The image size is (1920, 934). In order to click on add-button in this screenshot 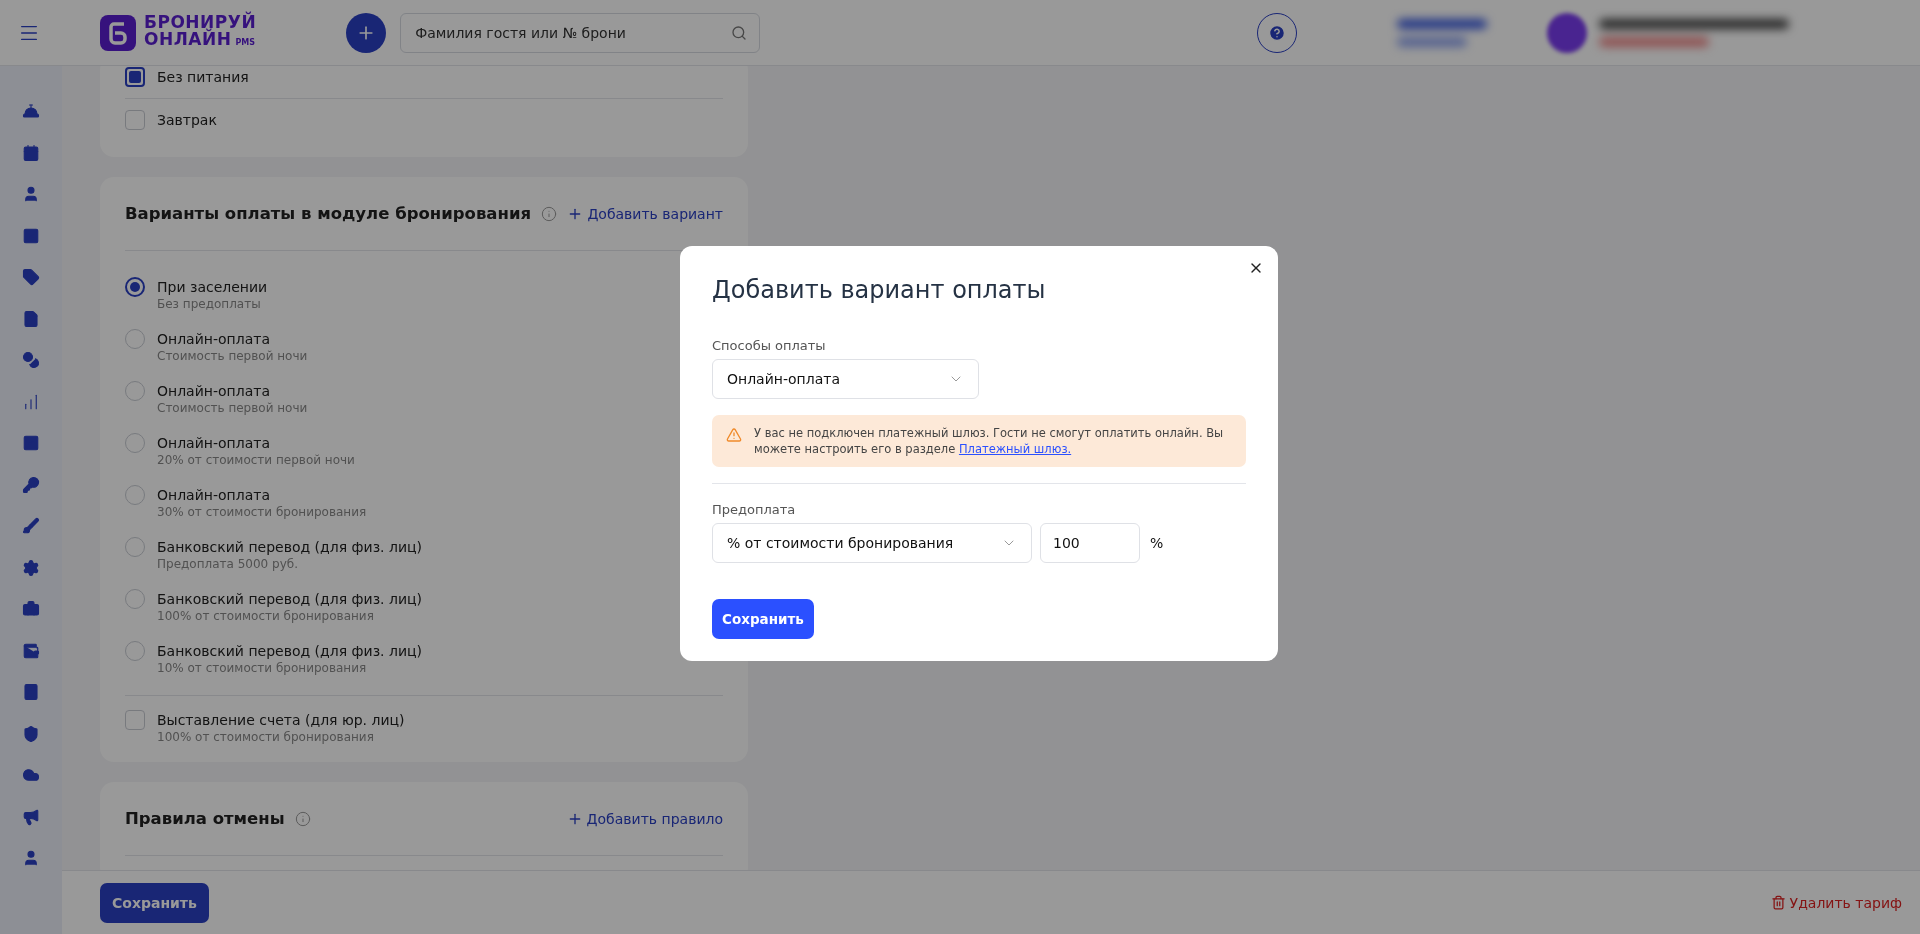, I will do `click(366, 32)`.